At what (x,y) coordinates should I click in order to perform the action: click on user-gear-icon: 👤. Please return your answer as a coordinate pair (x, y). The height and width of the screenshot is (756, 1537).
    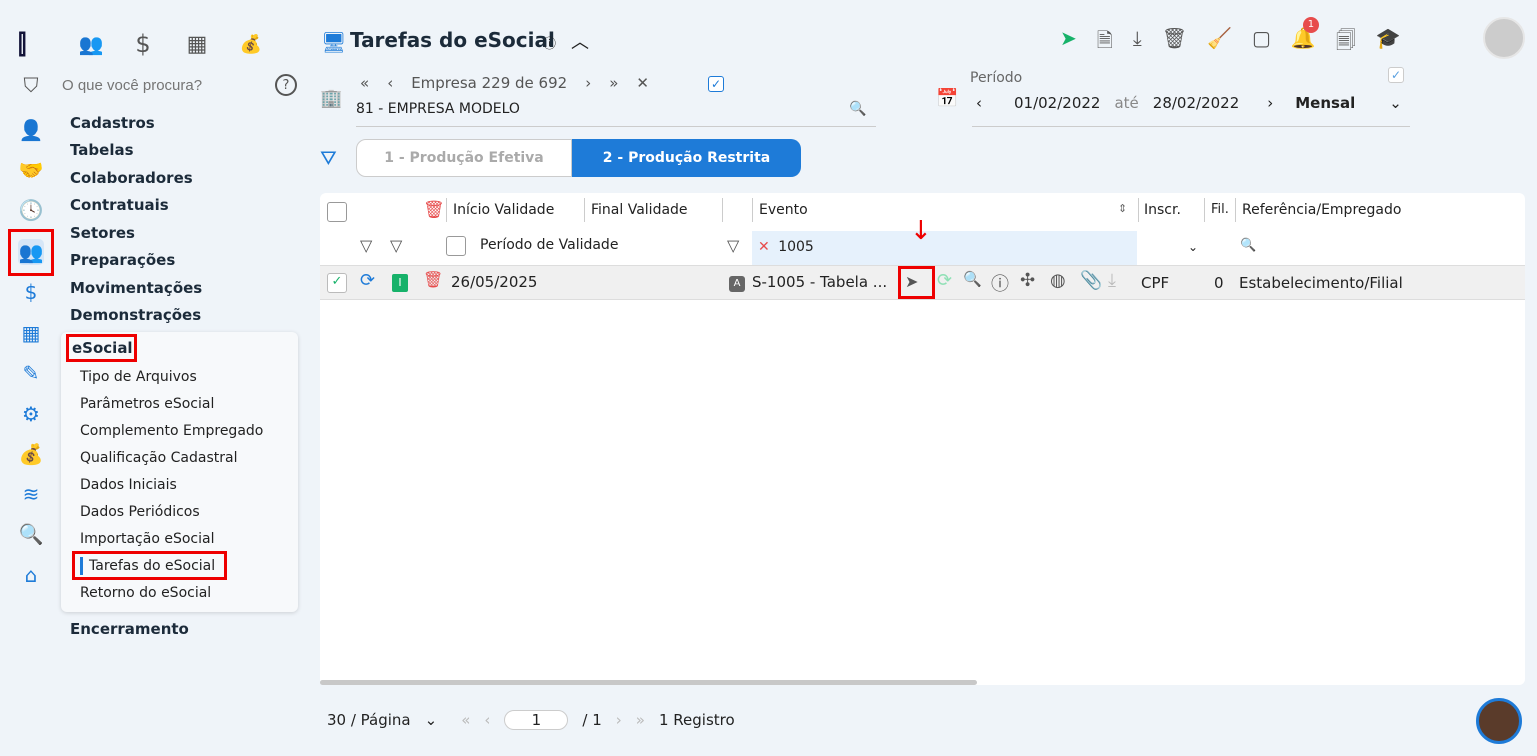
    Looking at the image, I should click on (31, 130).